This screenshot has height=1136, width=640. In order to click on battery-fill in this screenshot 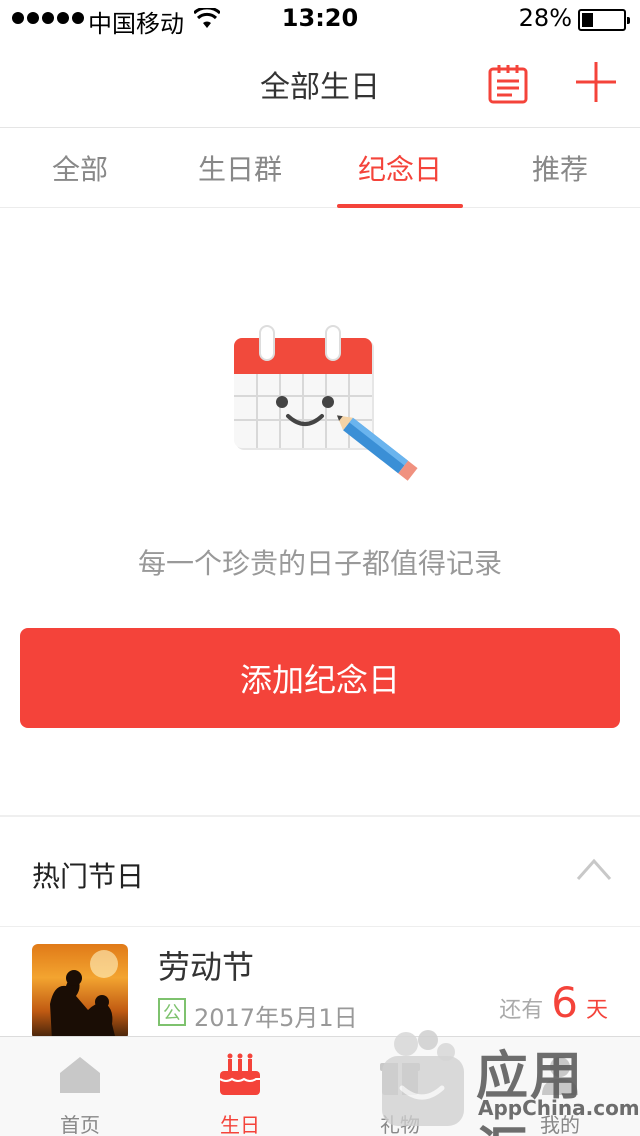, I will do `click(587, 20)`.